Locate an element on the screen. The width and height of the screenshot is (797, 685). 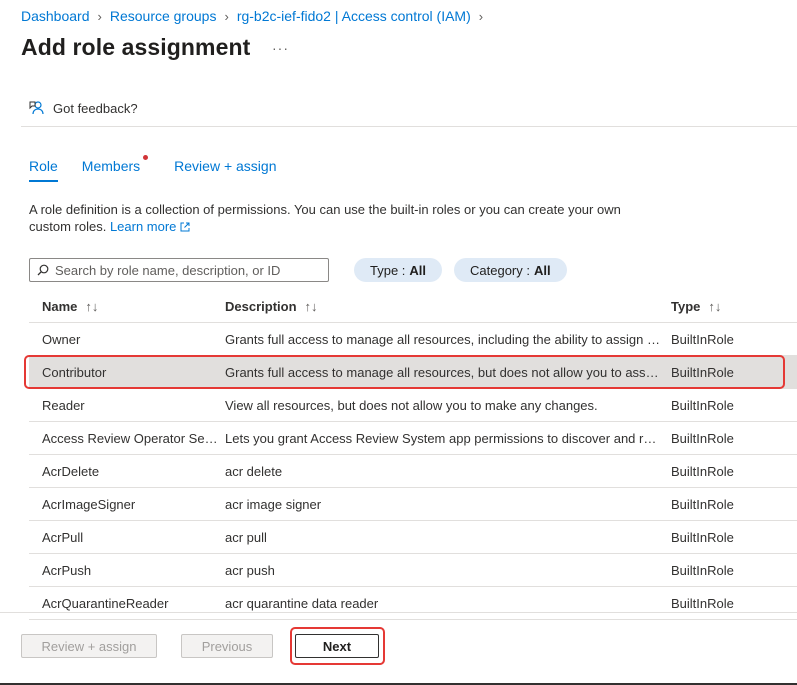
column-header-name-label: Name is located at coordinates (60, 306).